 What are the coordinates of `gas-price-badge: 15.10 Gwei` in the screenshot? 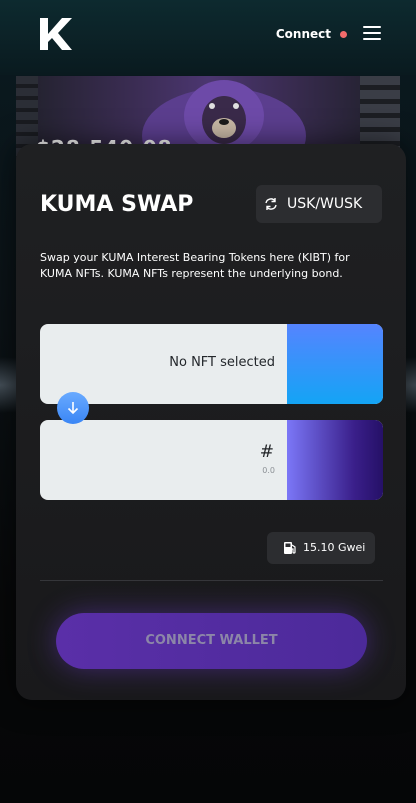 It's located at (321, 548).